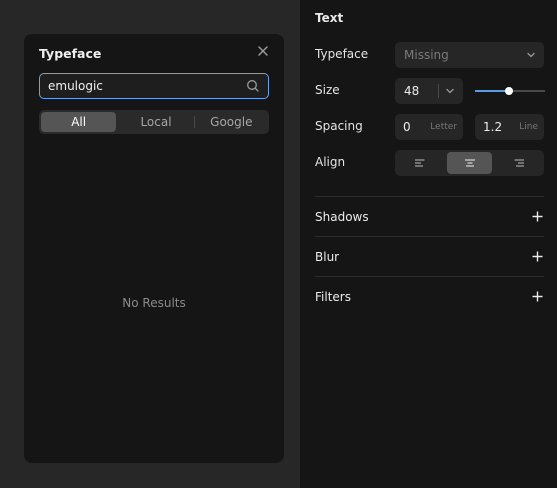 Image resolution: width=557 pixels, height=488 pixels. I want to click on chevron-down-icon, so click(531, 55).